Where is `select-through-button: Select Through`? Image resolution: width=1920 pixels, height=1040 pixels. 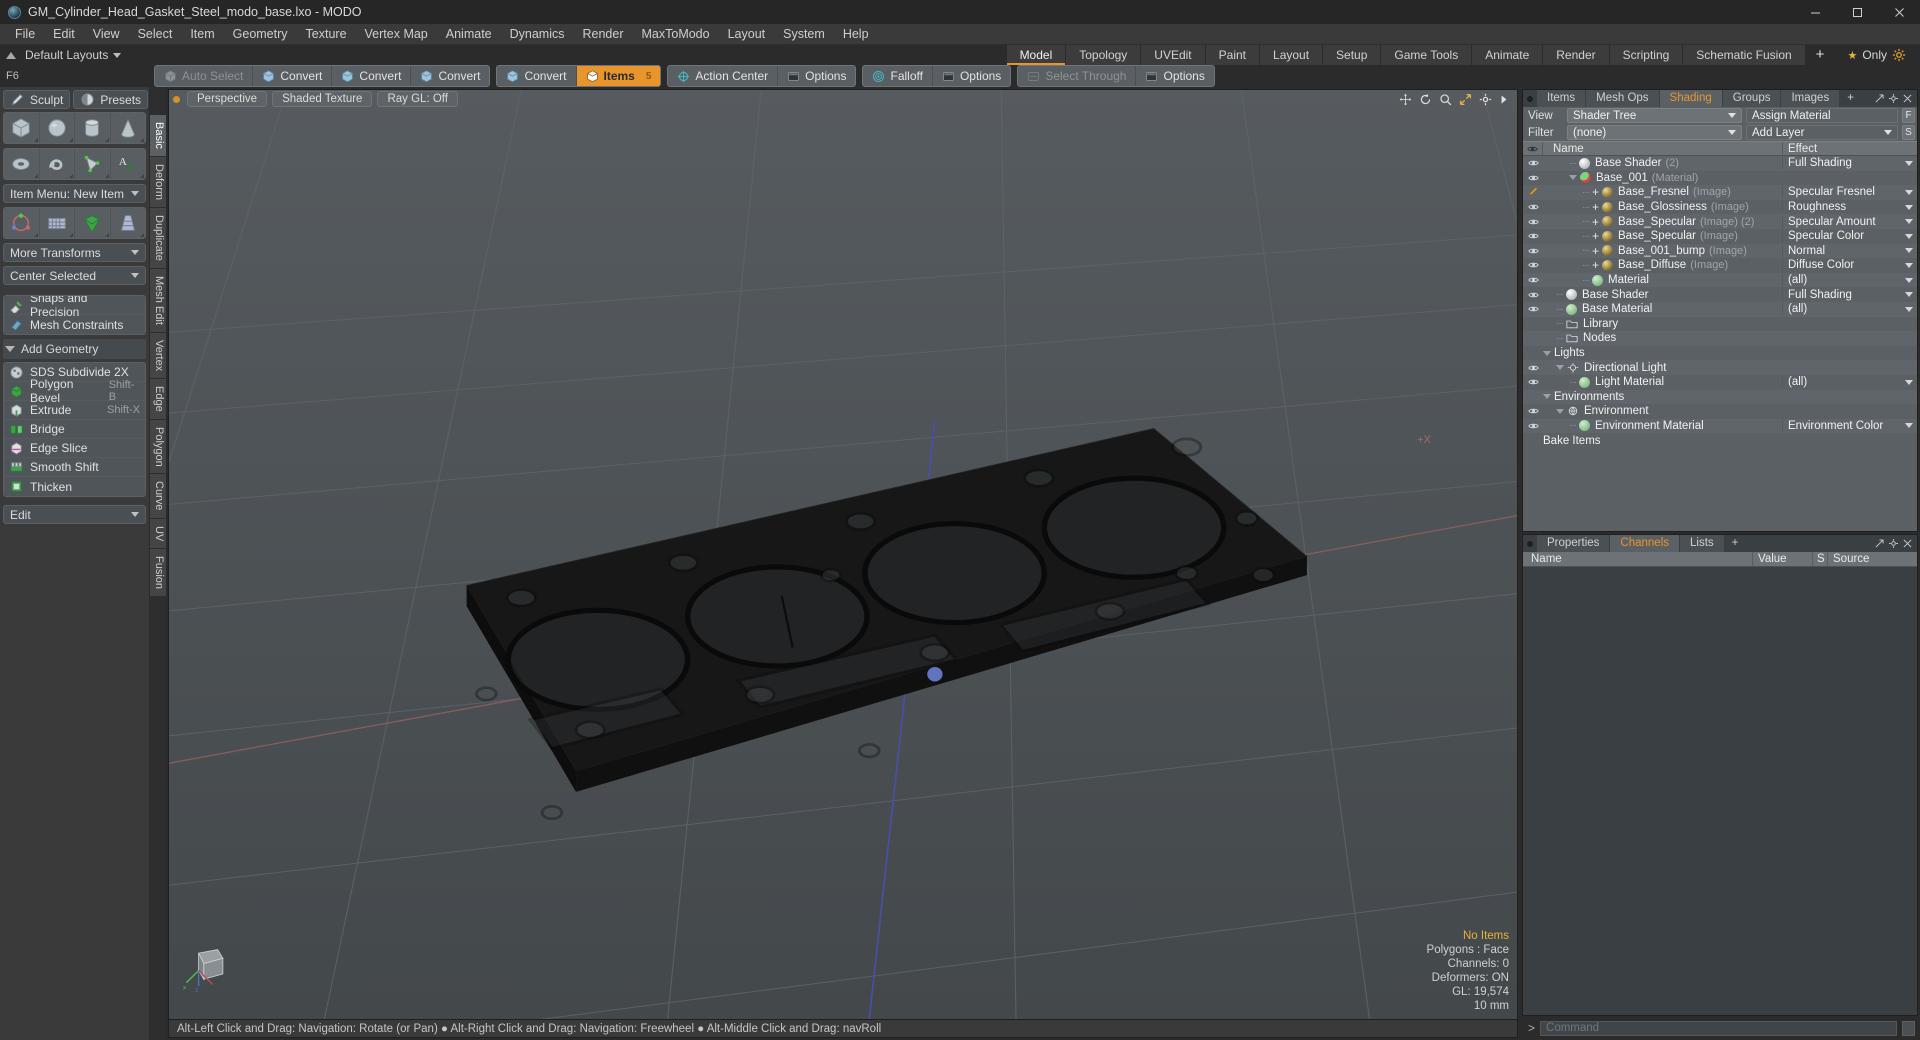 select-through-button: Select Through is located at coordinates (1077, 76).